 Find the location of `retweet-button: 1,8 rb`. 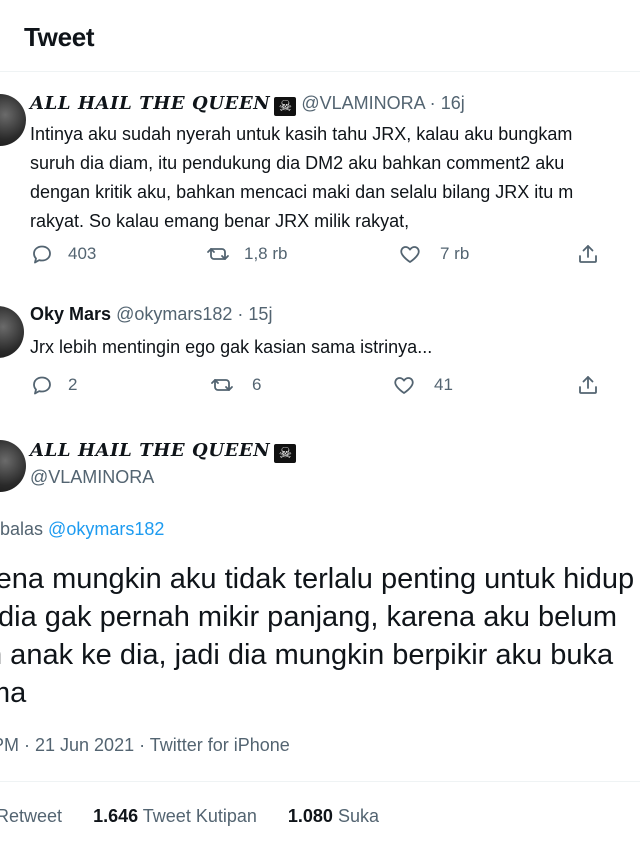

retweet-button: 1,8 rb is located at coordinates (246, 254).